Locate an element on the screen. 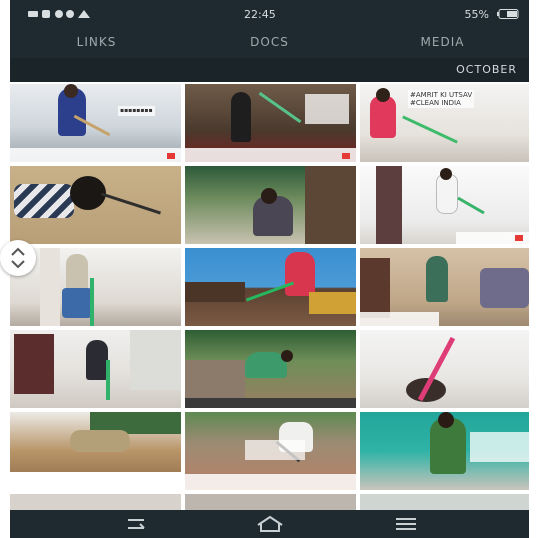 The image size is (539, 538). section-header: OCTOBER is located at coordinates (269, 70).